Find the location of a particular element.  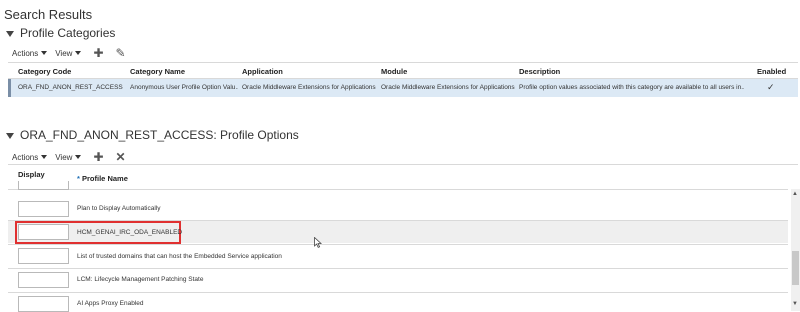

col-profile-name: * Profile Name is located at coordinates (102, 178).